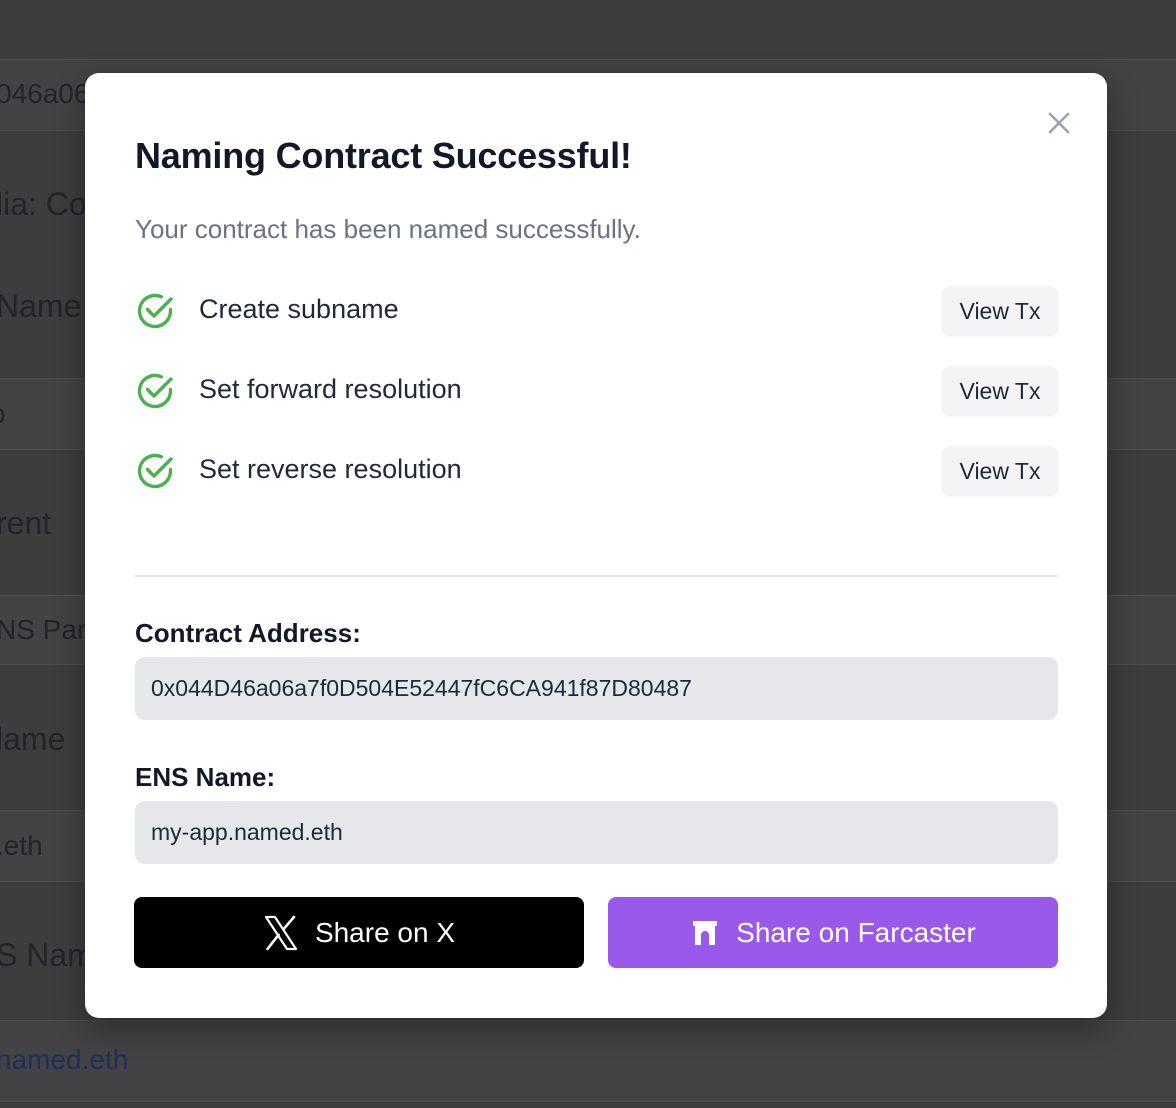 The height and width of the screenshot is (1108, 1176). Describe the element at coordinates (248, 633) in the screenshot. I see `contract-address-label: Contract Address:` at that location.